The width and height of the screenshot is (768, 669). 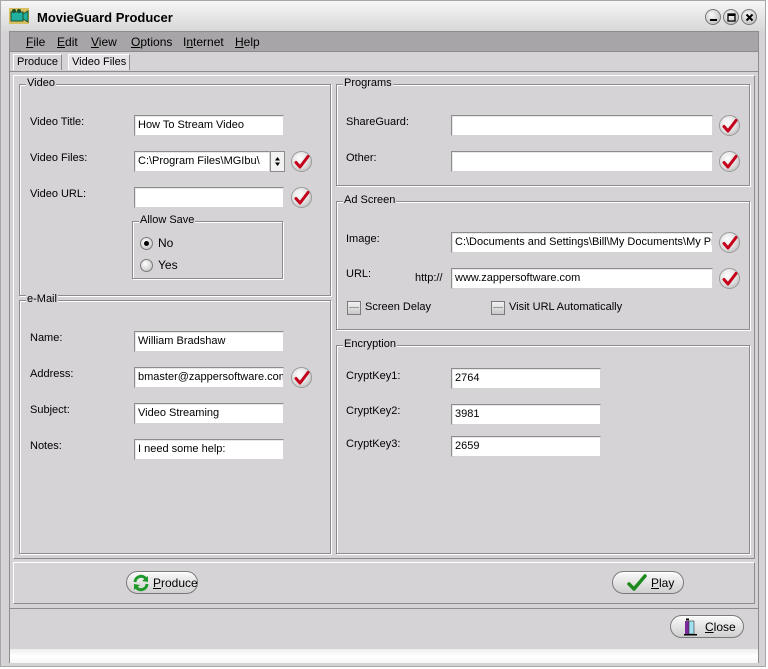 What do you see at coordinates (57, 122) in the screenshot?
I see `video-title-label: Video Title:` at bounding box center [57, 122].